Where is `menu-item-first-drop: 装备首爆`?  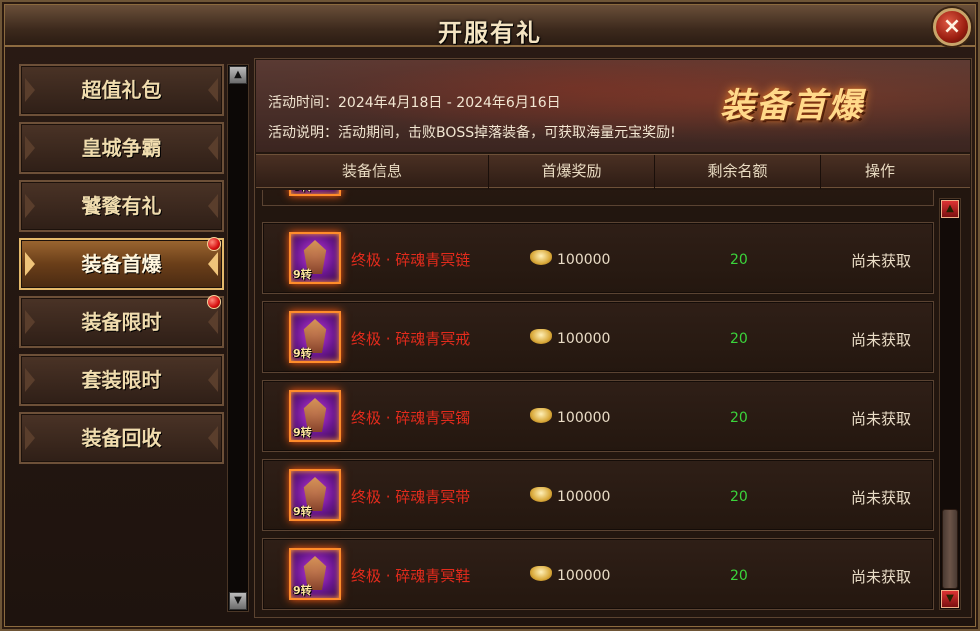 menu-item-first-drop: 装备首爆 is located at coordinates (121, 263).